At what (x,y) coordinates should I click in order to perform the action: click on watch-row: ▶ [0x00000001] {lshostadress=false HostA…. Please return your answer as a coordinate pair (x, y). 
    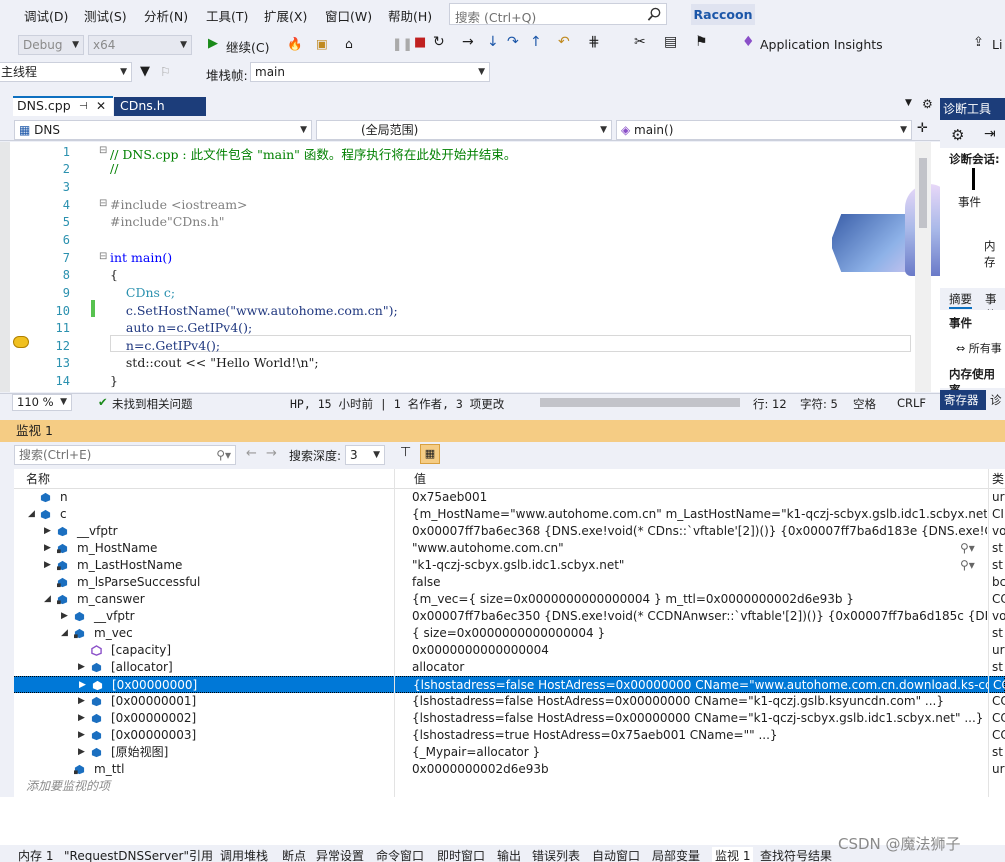
    Looking at the image, I should click on (509, 701).